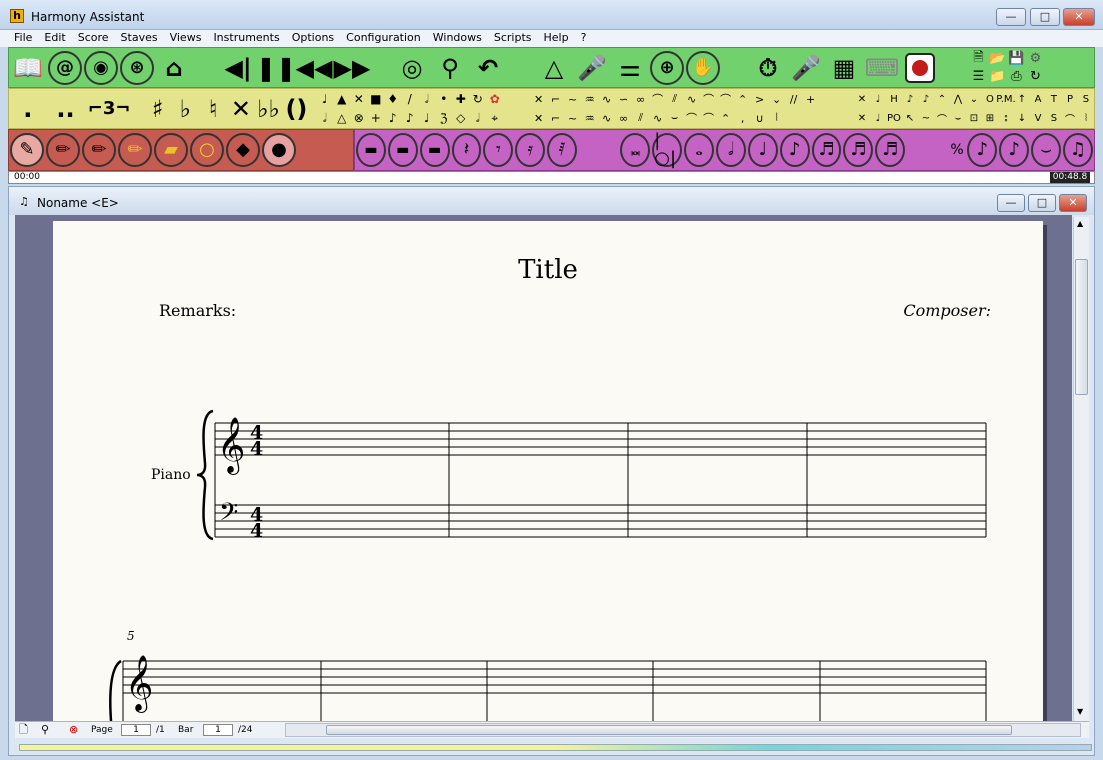  I want to click on articulation-26-icon: ⌒, so click(708, 118).